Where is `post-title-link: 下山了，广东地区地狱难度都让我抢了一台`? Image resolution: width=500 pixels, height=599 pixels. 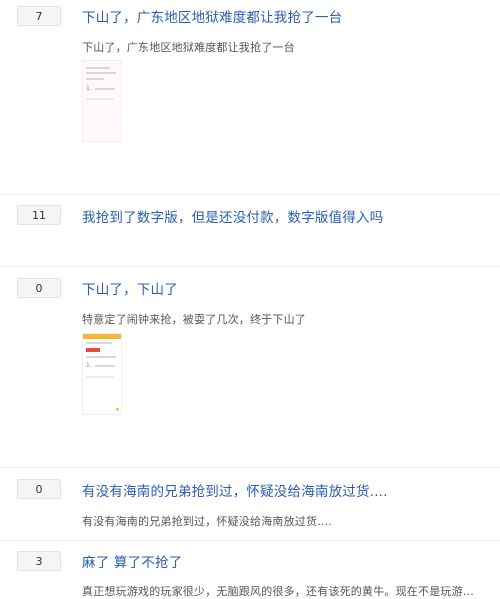
post-title-link: 下山了，广东地区地狱难度都让我抢了一台 is located at coordinates (212, 16).